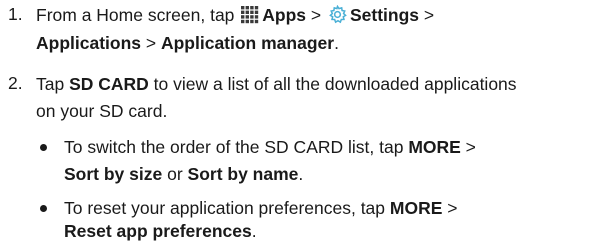 The image size is (613, 242). I want to click on or-text: or, so click(175, 174).